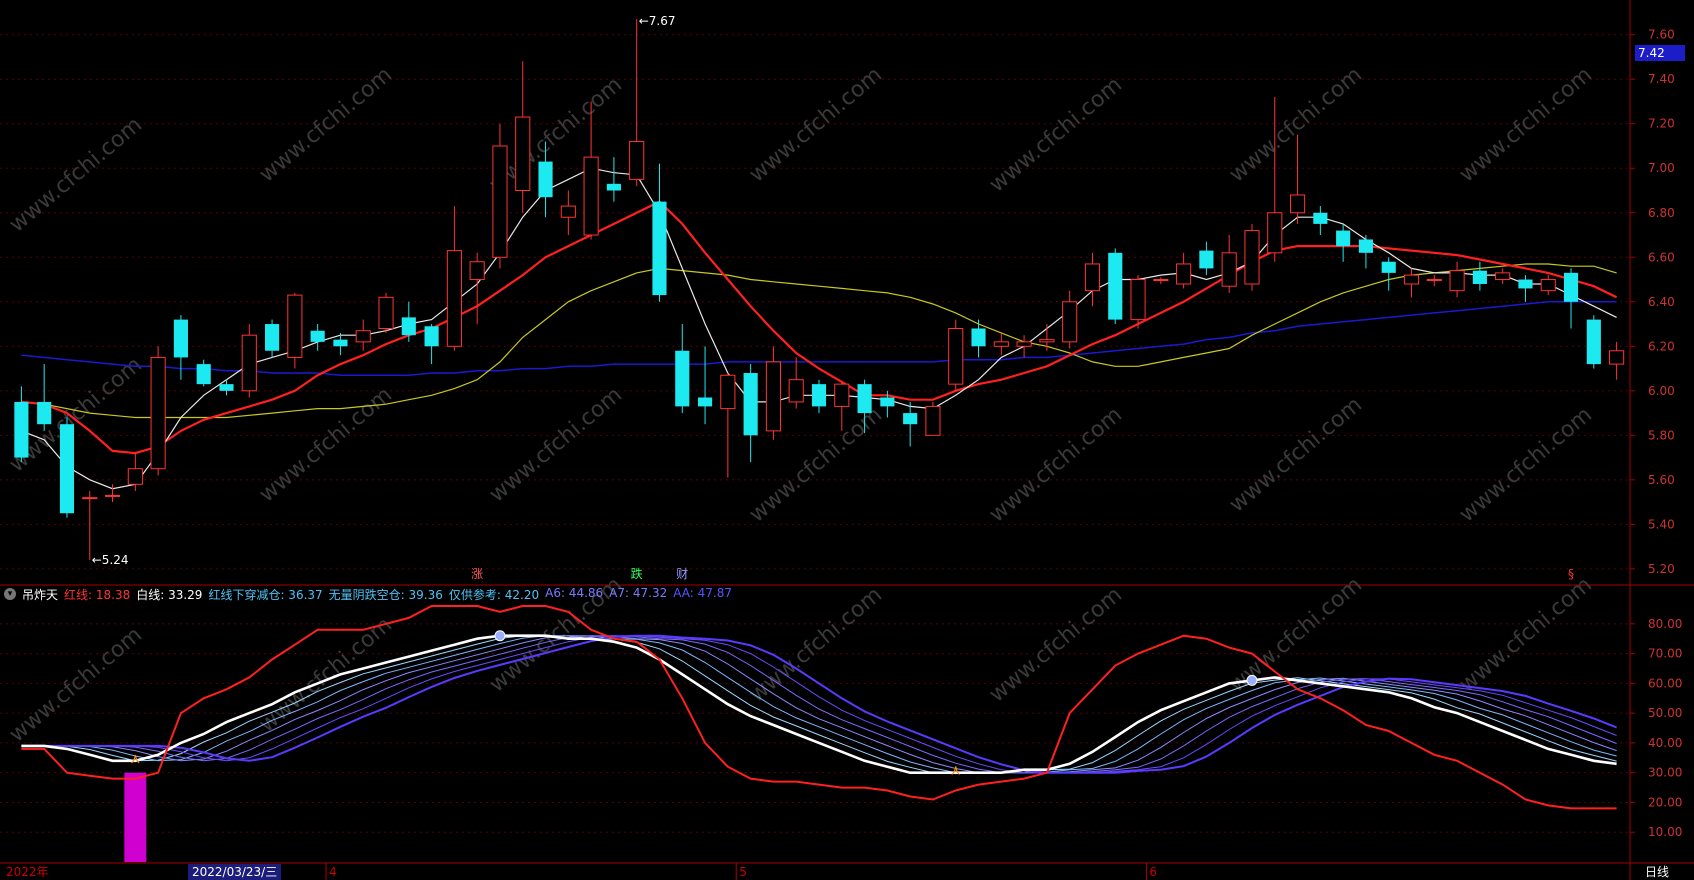  What do you see at coordinates (169, 594) in the screenshot?
I see `legend-item: 白线: 33.29` at bounding box center [169, 594].